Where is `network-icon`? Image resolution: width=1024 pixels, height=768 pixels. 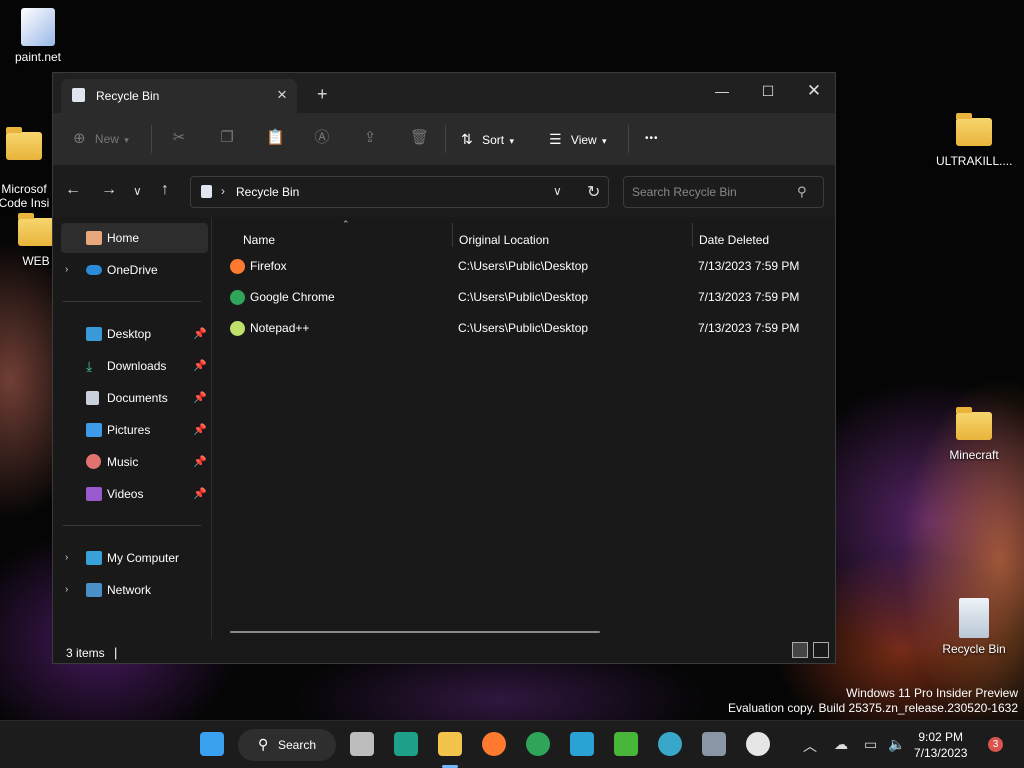
network-icon is located at coordinates (94, 590).